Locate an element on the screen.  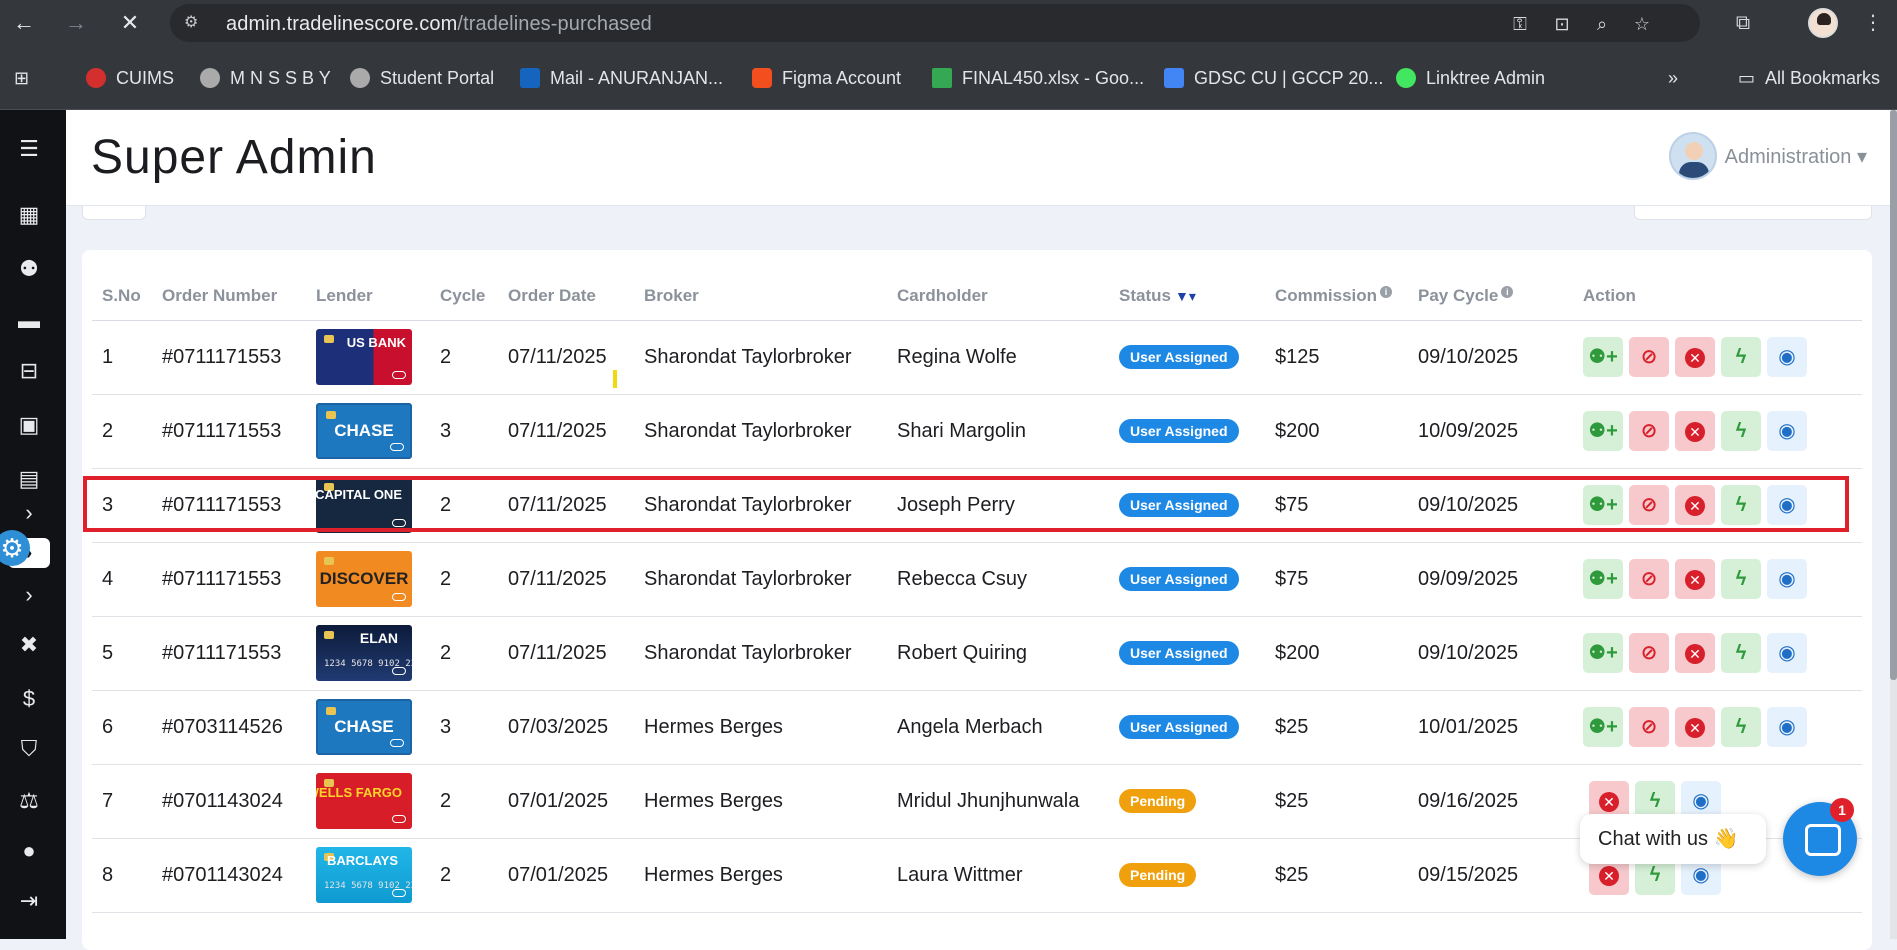
browser-menu-icon: ⋮ is located at coordinates (1873, 23).